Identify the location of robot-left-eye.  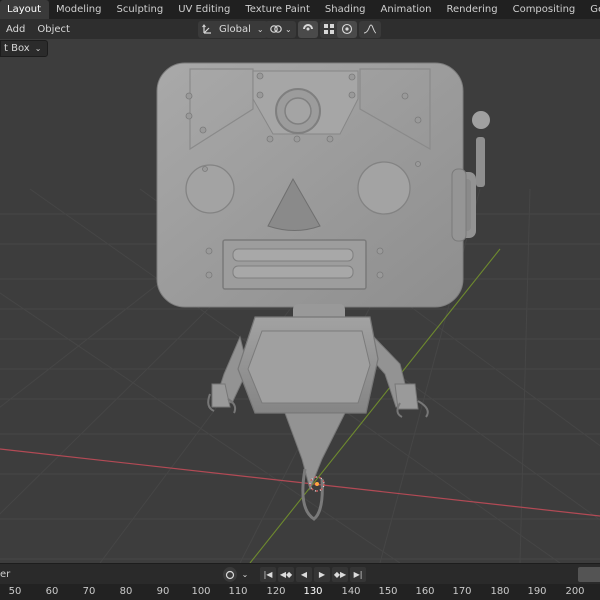
(210, 189).